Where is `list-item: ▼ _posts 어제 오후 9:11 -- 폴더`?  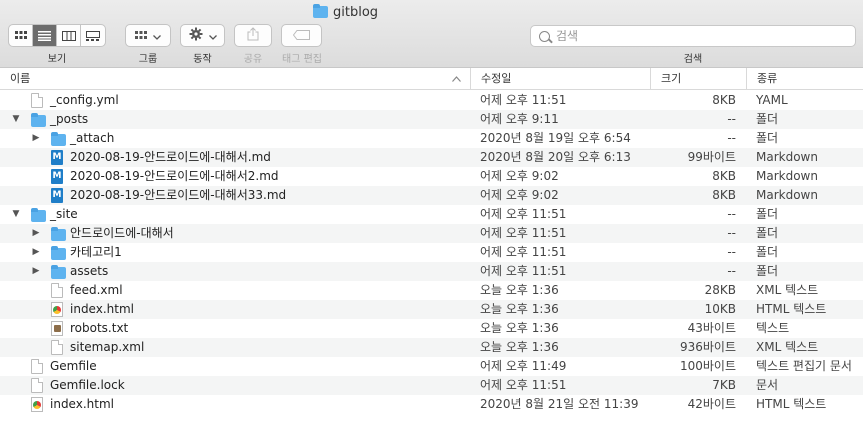 list-item: ▼ _posts 어제 오후 9:11 -- 폴더 is located at coordinates (431, 119).